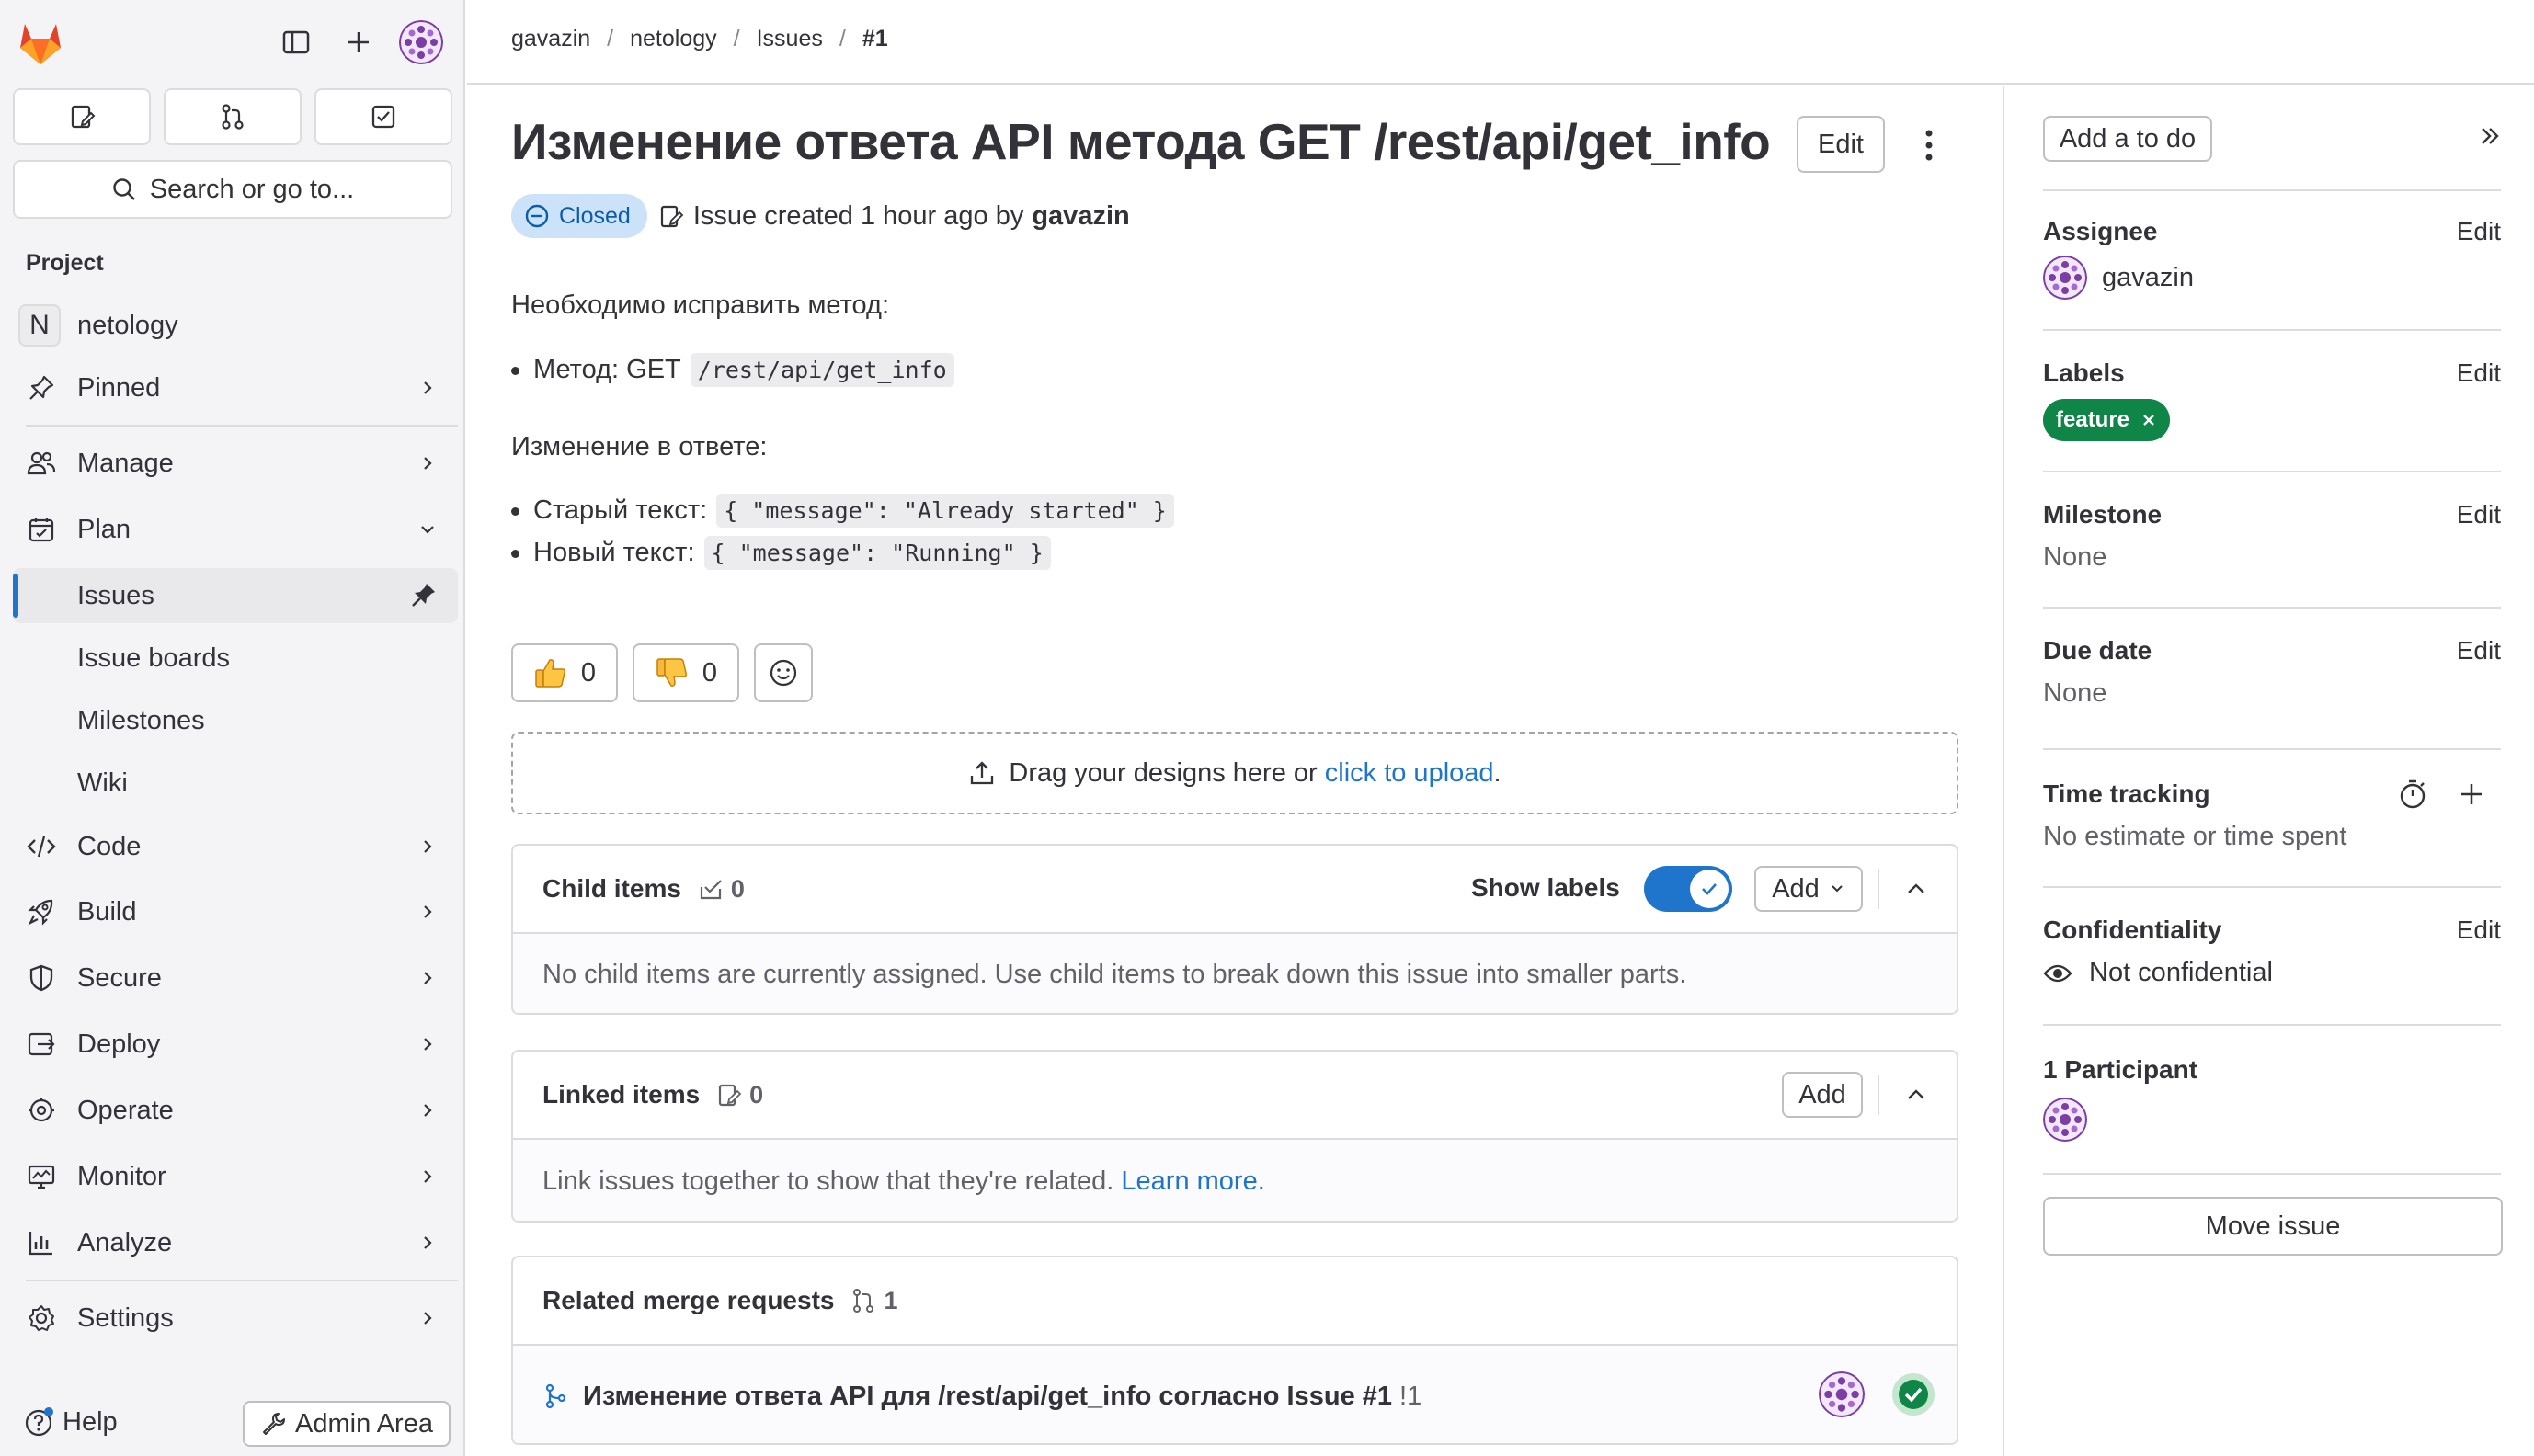 The width and height of the screenshot is (2534, 1456). What do you see at coordinates (128, 325) in the screenshot?
I see `project-name: netology` at bounding box center [128, 325].